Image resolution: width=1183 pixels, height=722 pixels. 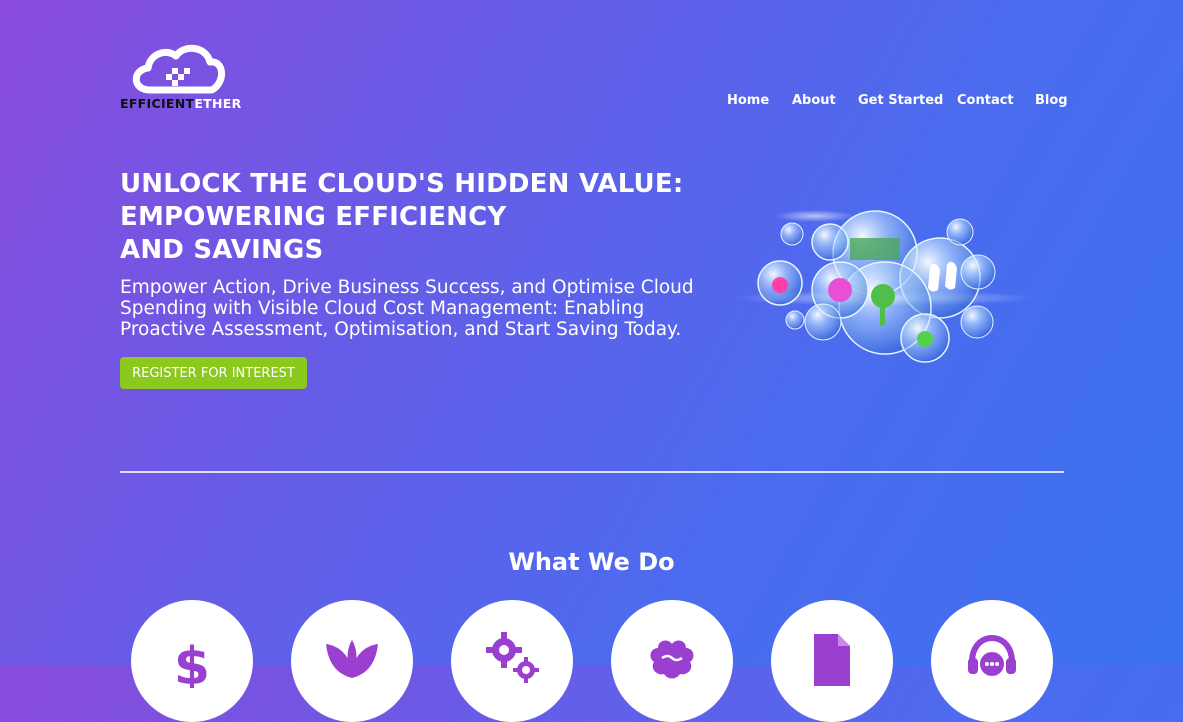 I want to click on hero-title-line-2: EMPOWERING EFFICIENCY, so click(x=313, y=217).